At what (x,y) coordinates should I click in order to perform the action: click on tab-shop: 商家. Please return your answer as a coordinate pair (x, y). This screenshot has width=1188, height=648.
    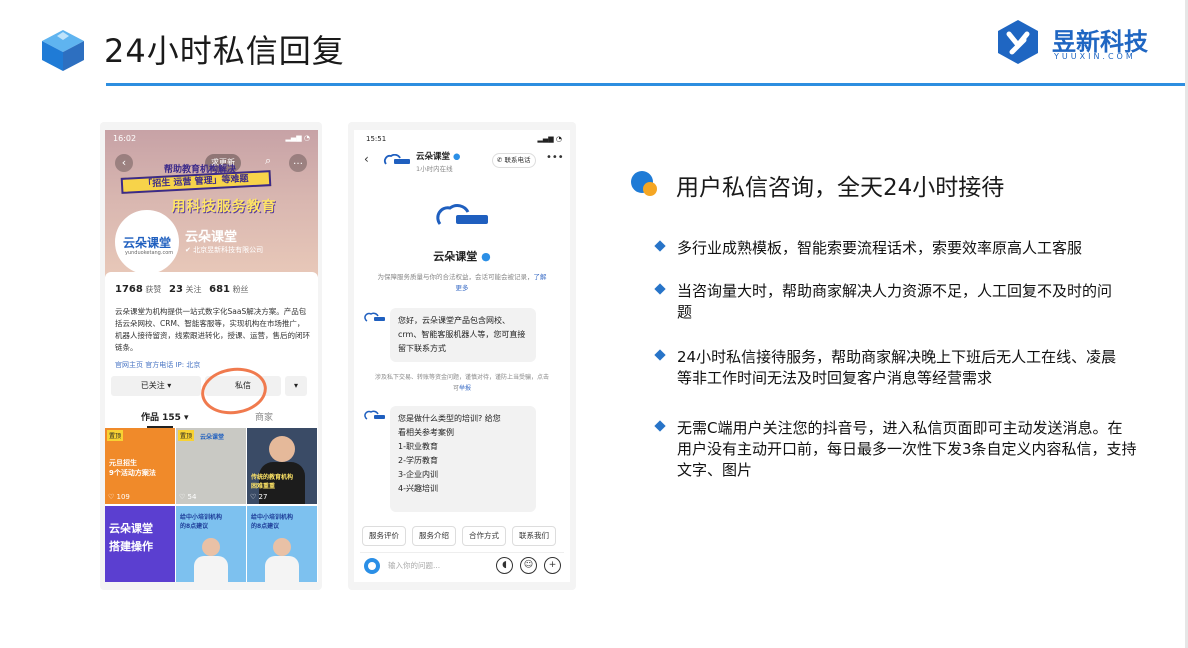
    Looking at the image, I should click on (264, 416).